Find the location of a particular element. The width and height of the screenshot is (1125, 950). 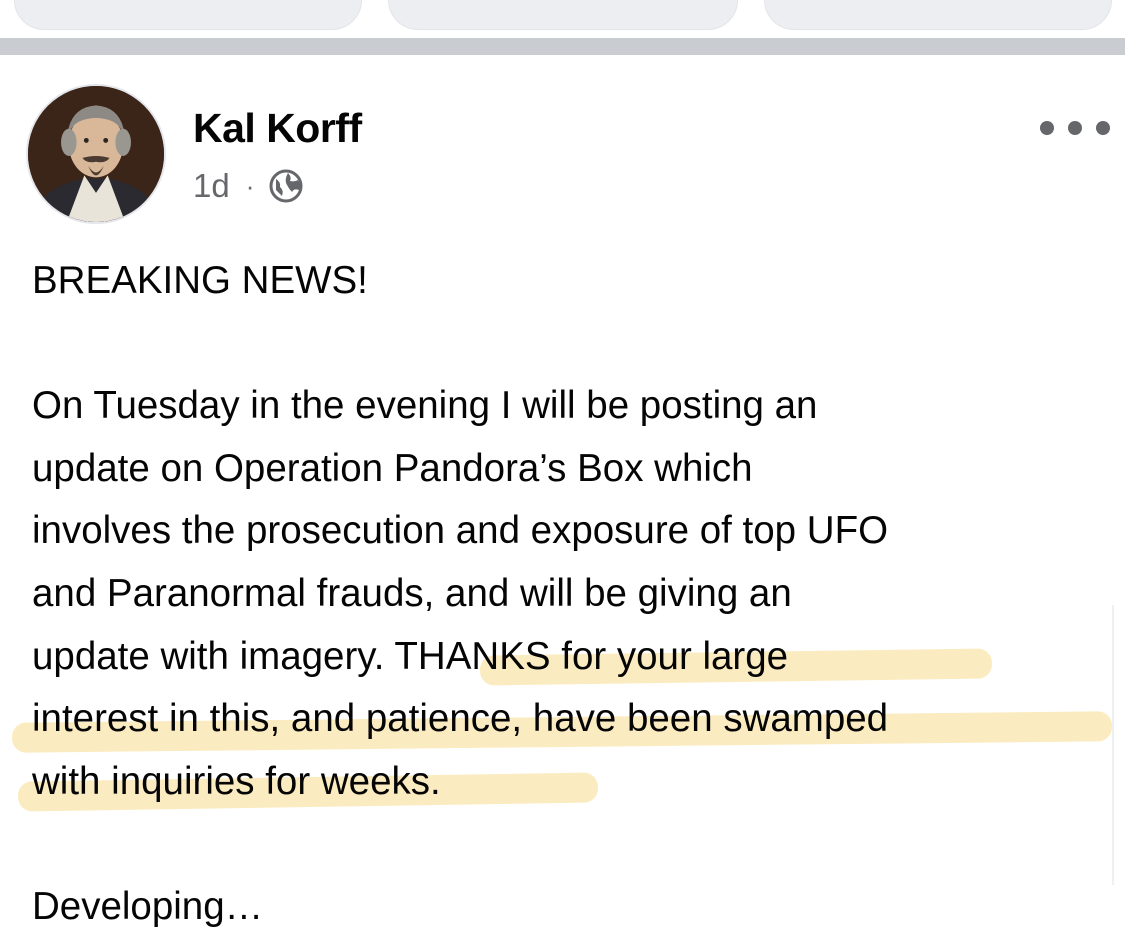

post-paragraph-line: update on Operation Pandora’s Box which is located at coordinates (392, 468).